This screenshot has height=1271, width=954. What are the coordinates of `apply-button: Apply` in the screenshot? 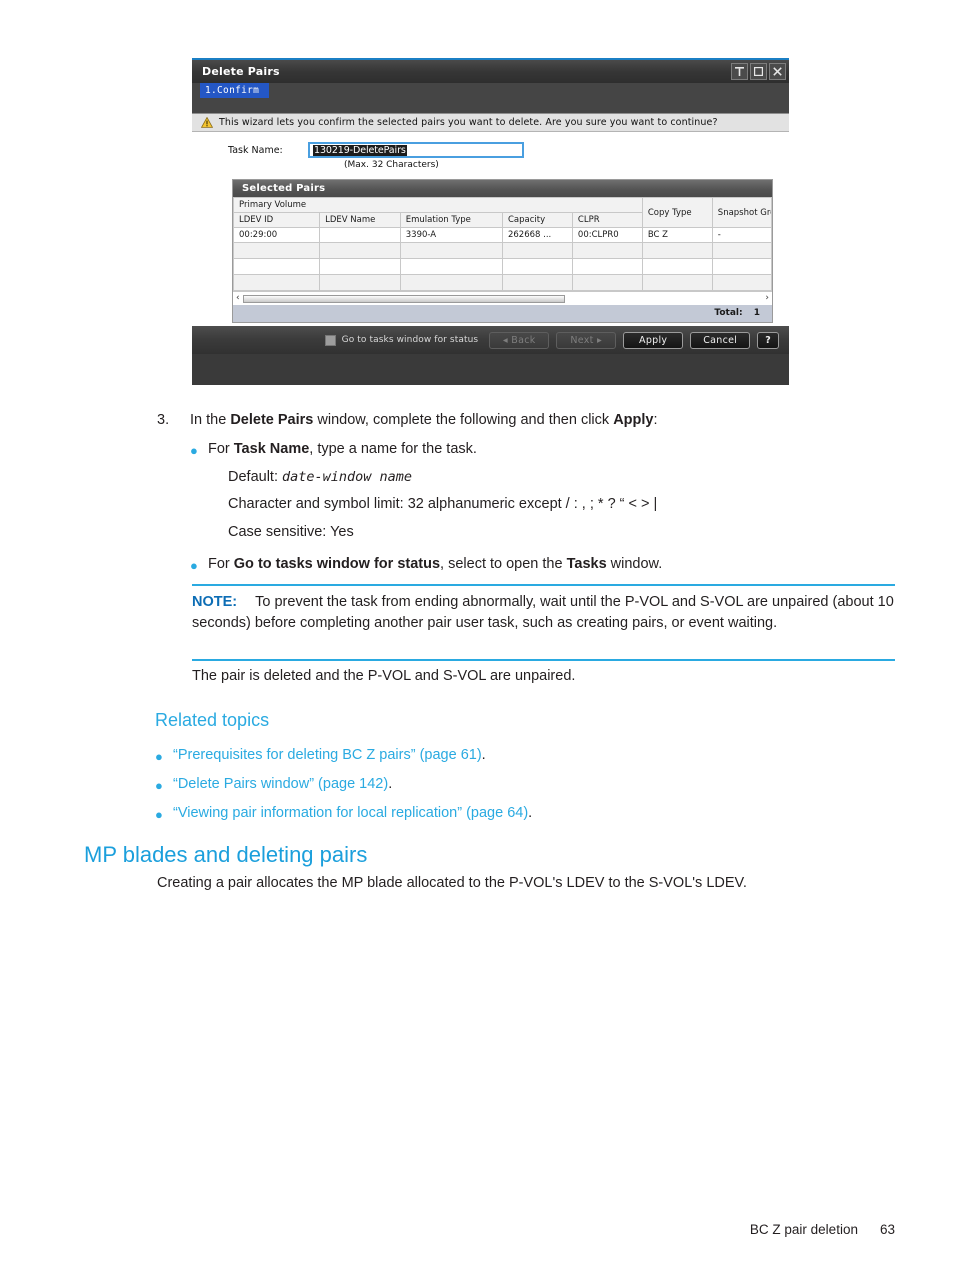 It's located at (653, 340).